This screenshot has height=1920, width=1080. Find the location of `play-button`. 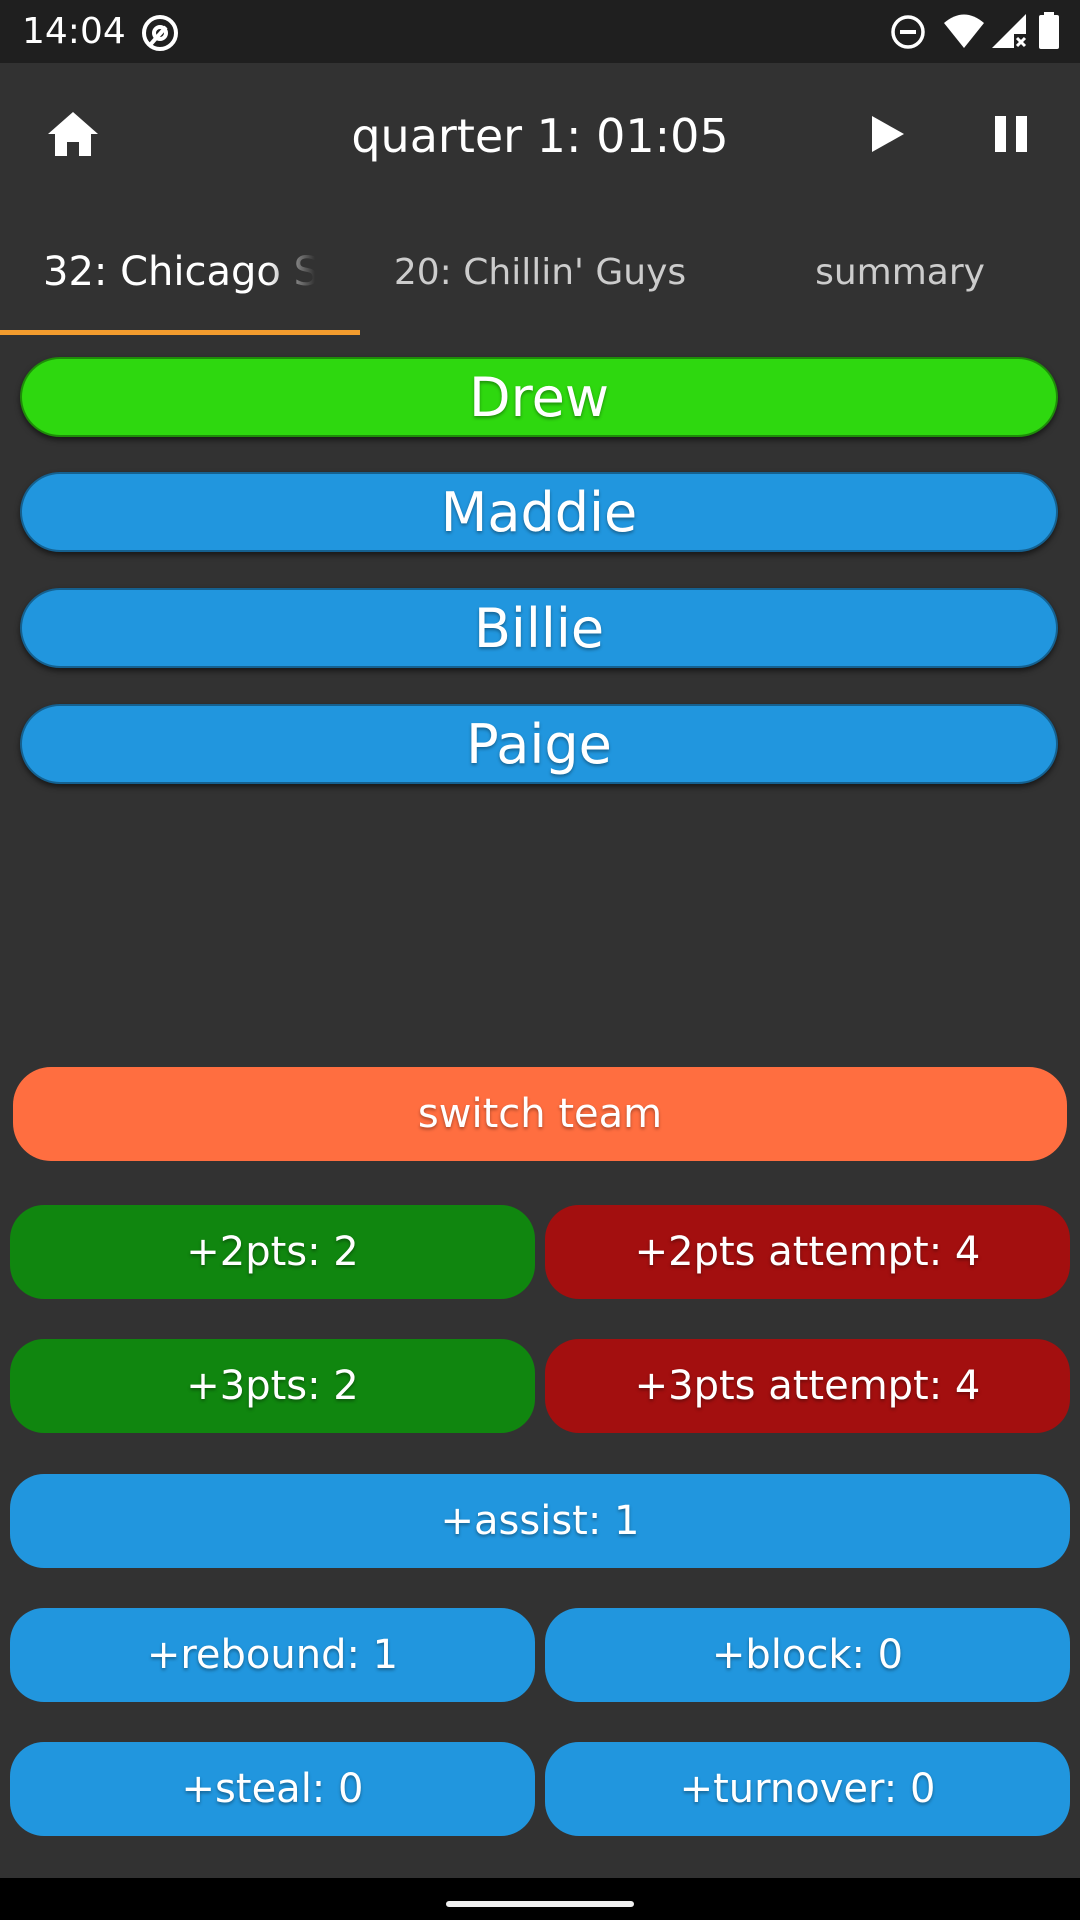

play-button is located at coordinates (888, 136).